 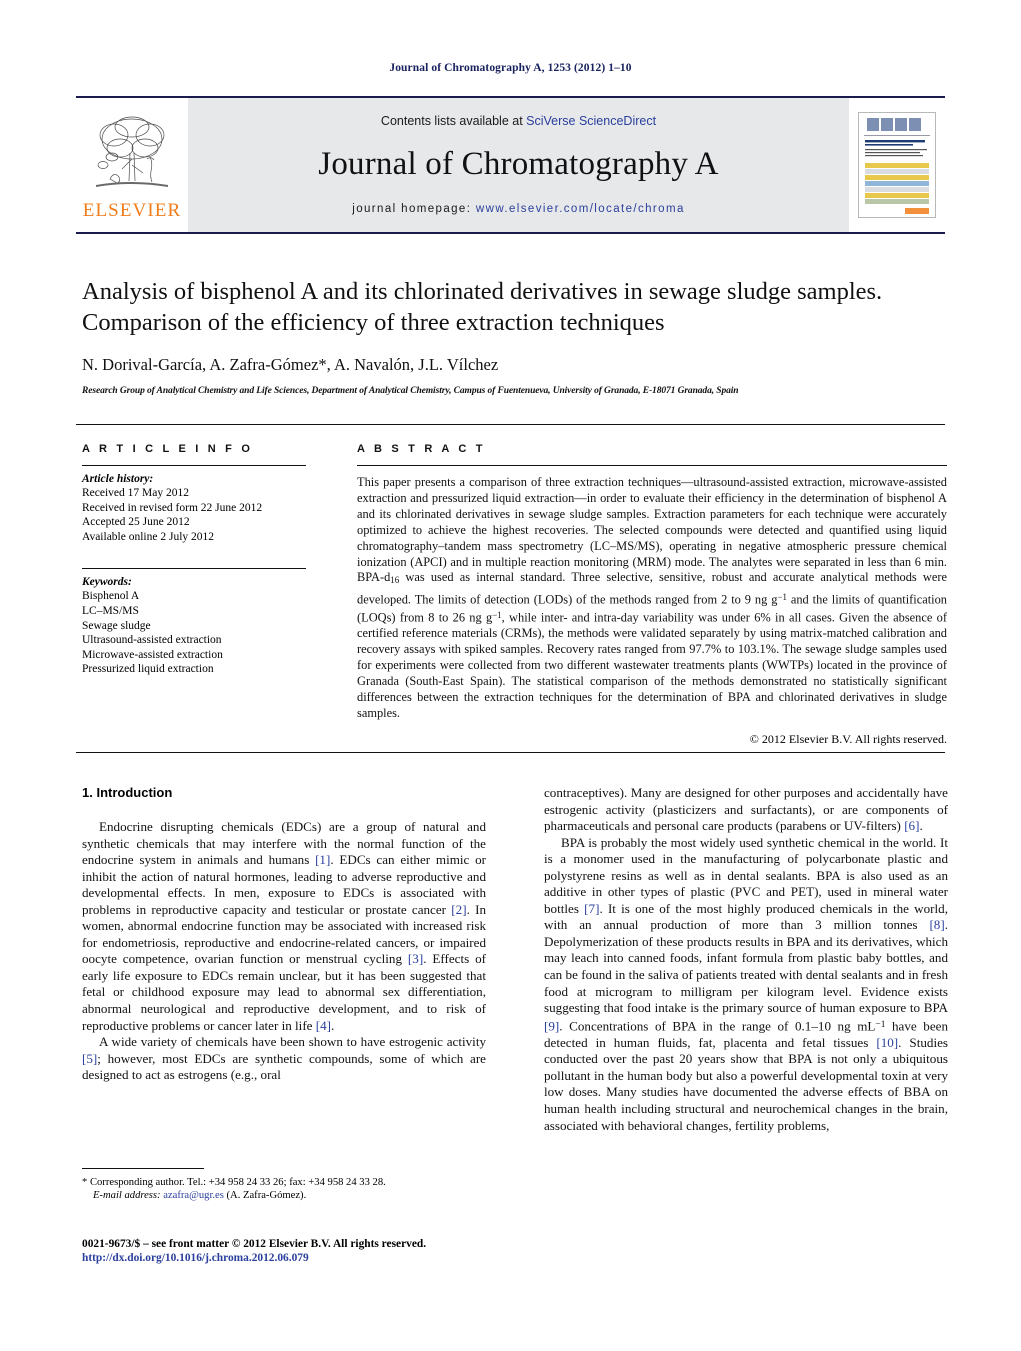 What do you see at coordinates (143, 1168) in the screenshot?
I see `footnote-divider` at bounding box center [143, 1168].